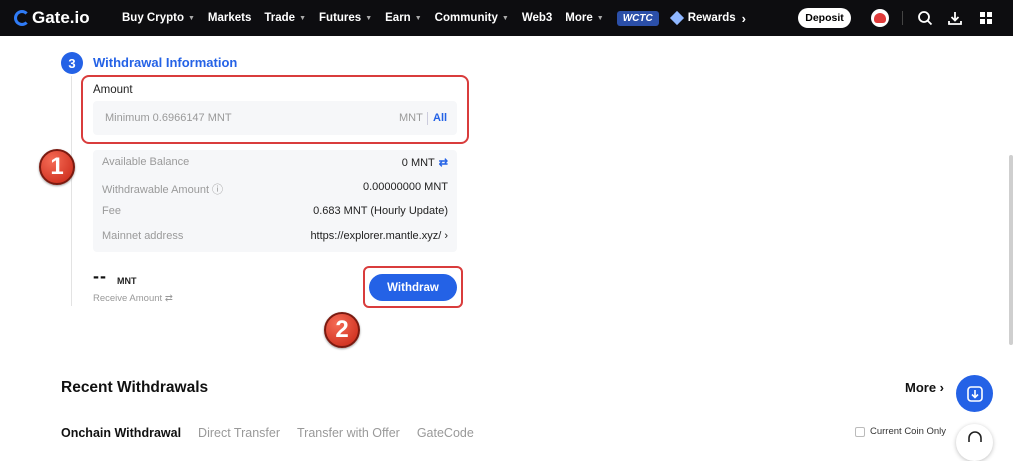 The height and width of the screenshot is (461, 1013). Describe the element at coordinates (472, 18) in the screenshot. I see `nav-item-community: Community ▼` at that location.